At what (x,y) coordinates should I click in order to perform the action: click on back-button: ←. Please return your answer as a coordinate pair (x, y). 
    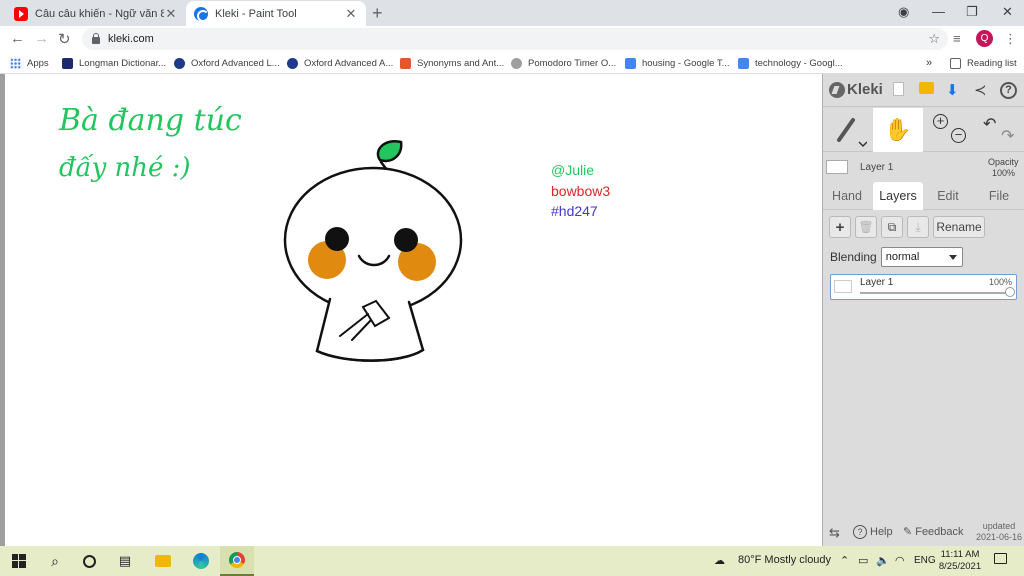
    Looking at the image, I should click on (17, 38).